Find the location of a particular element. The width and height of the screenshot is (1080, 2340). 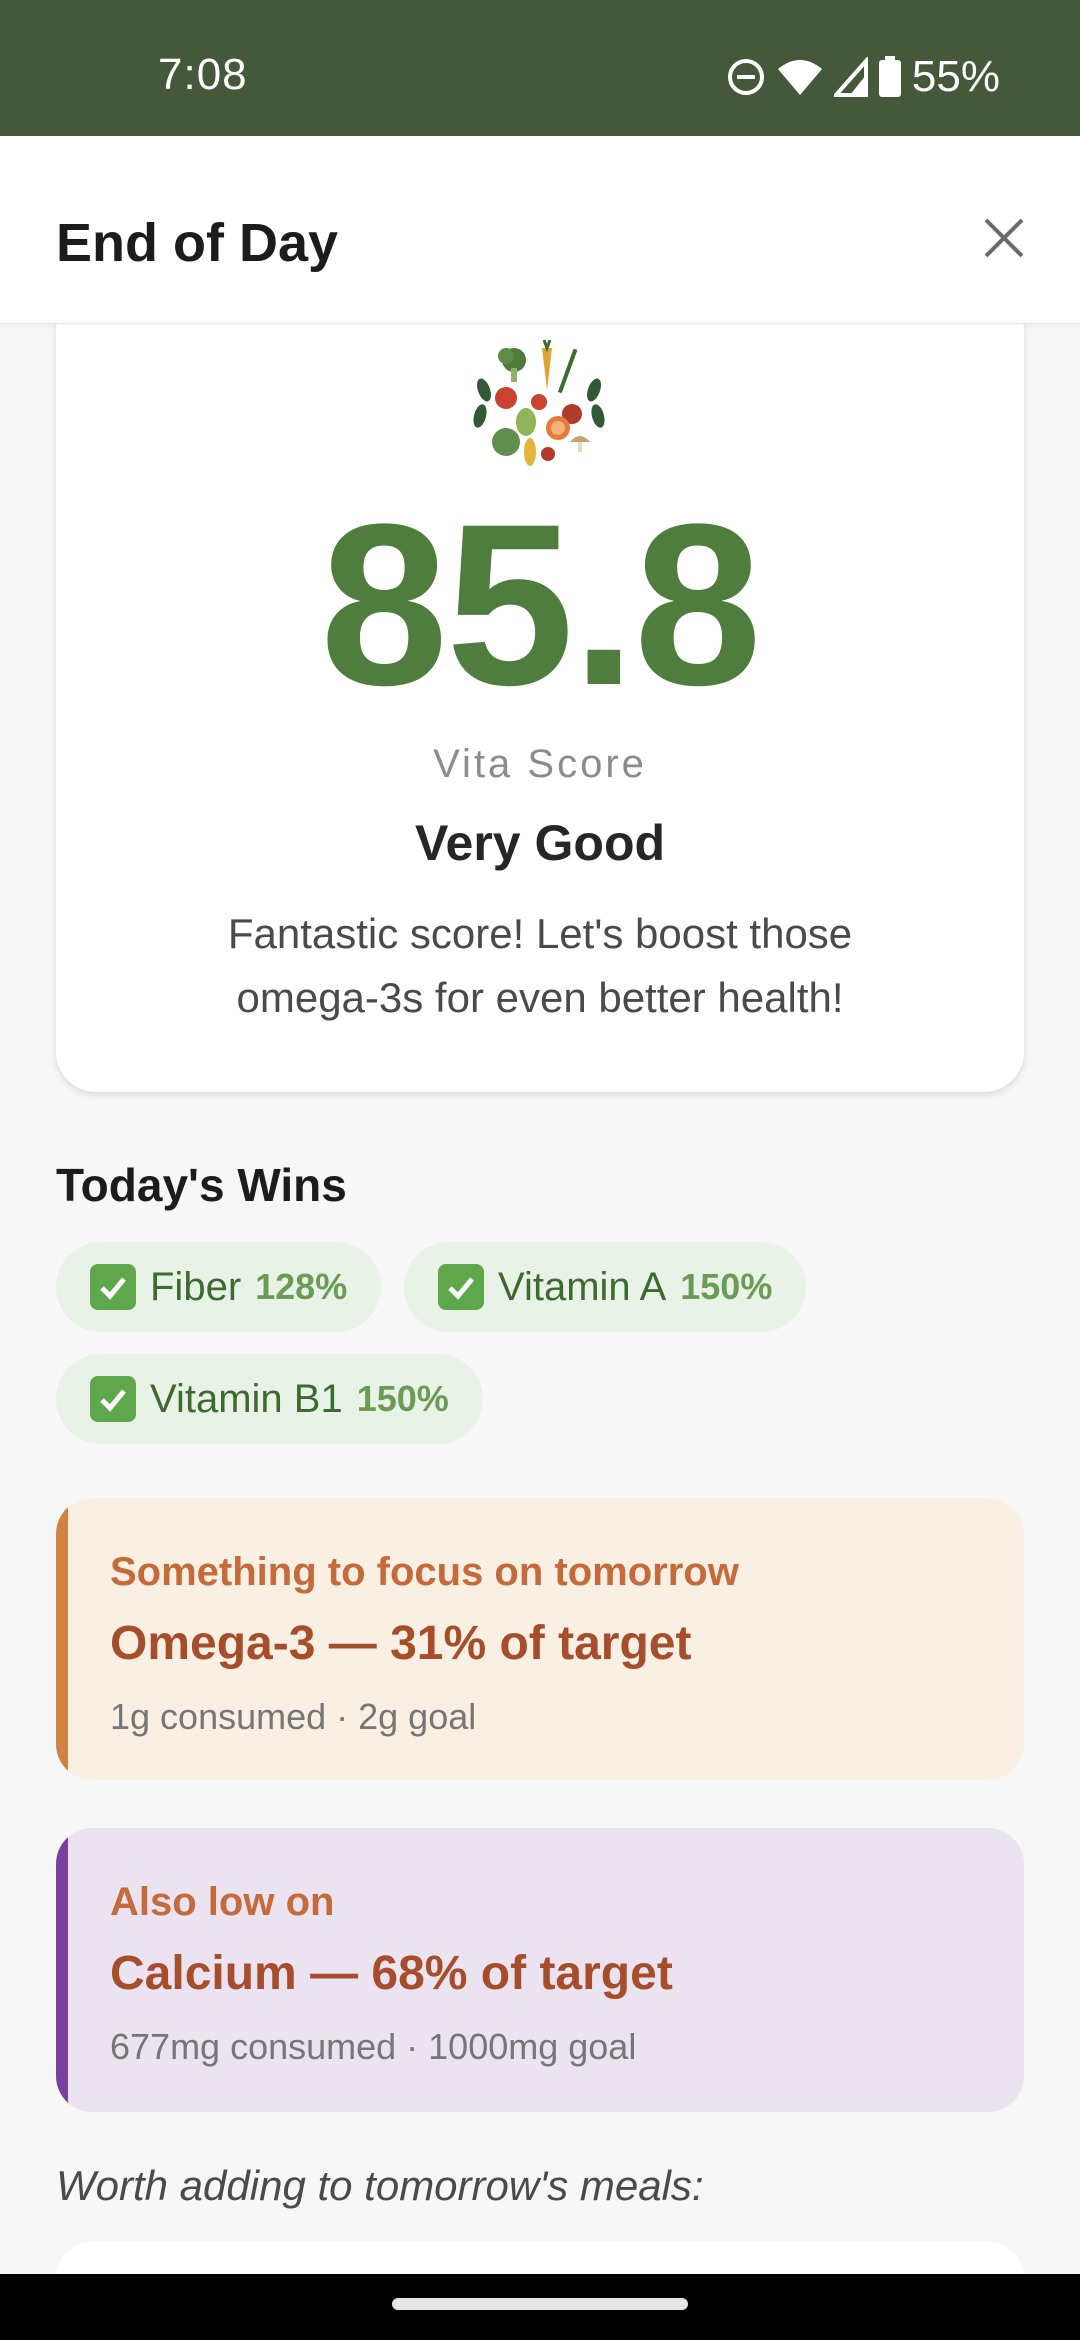

score-value: 85.8 is located at coordinates (541, 604).